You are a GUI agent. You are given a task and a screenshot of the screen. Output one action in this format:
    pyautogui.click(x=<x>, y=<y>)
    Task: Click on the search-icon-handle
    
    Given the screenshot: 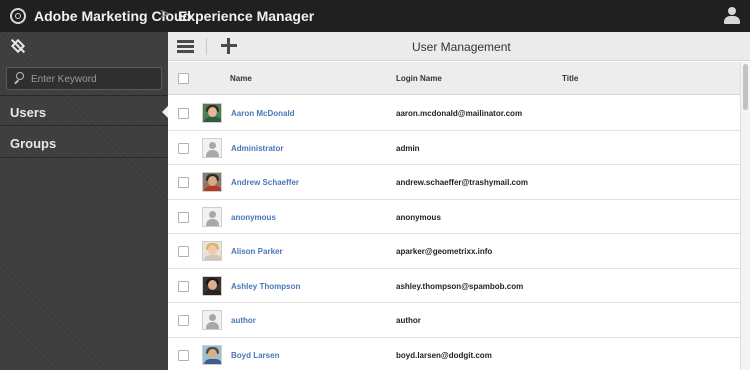 What is the action you would take?
    pyautogui.click(x=16, y=82)
    